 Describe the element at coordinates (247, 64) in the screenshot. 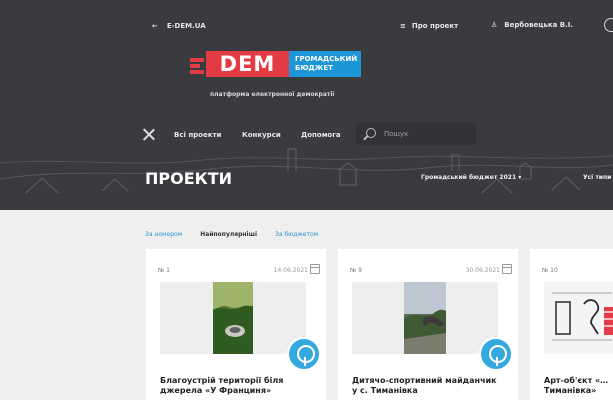

I see `logo-dem: DEM` at that location.